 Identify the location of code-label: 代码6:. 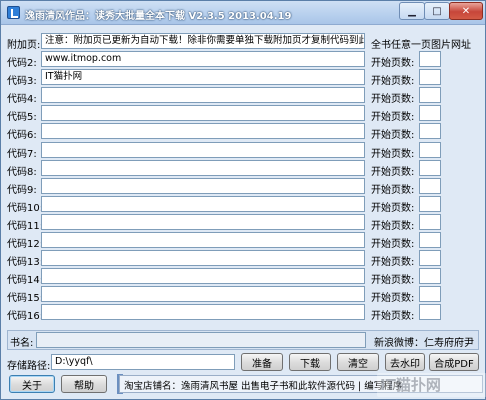
(22, 135).